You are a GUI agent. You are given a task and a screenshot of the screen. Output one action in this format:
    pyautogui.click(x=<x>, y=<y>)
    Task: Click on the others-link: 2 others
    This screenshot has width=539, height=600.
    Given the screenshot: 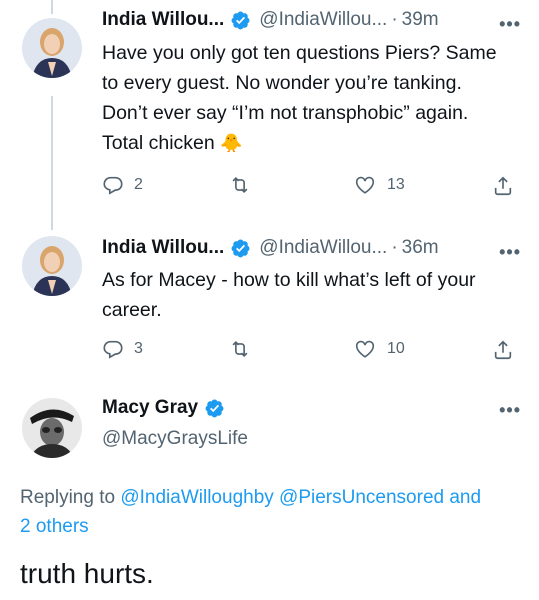 What is the action you would take?
    pyautogui.click(x=54, y=526)
    